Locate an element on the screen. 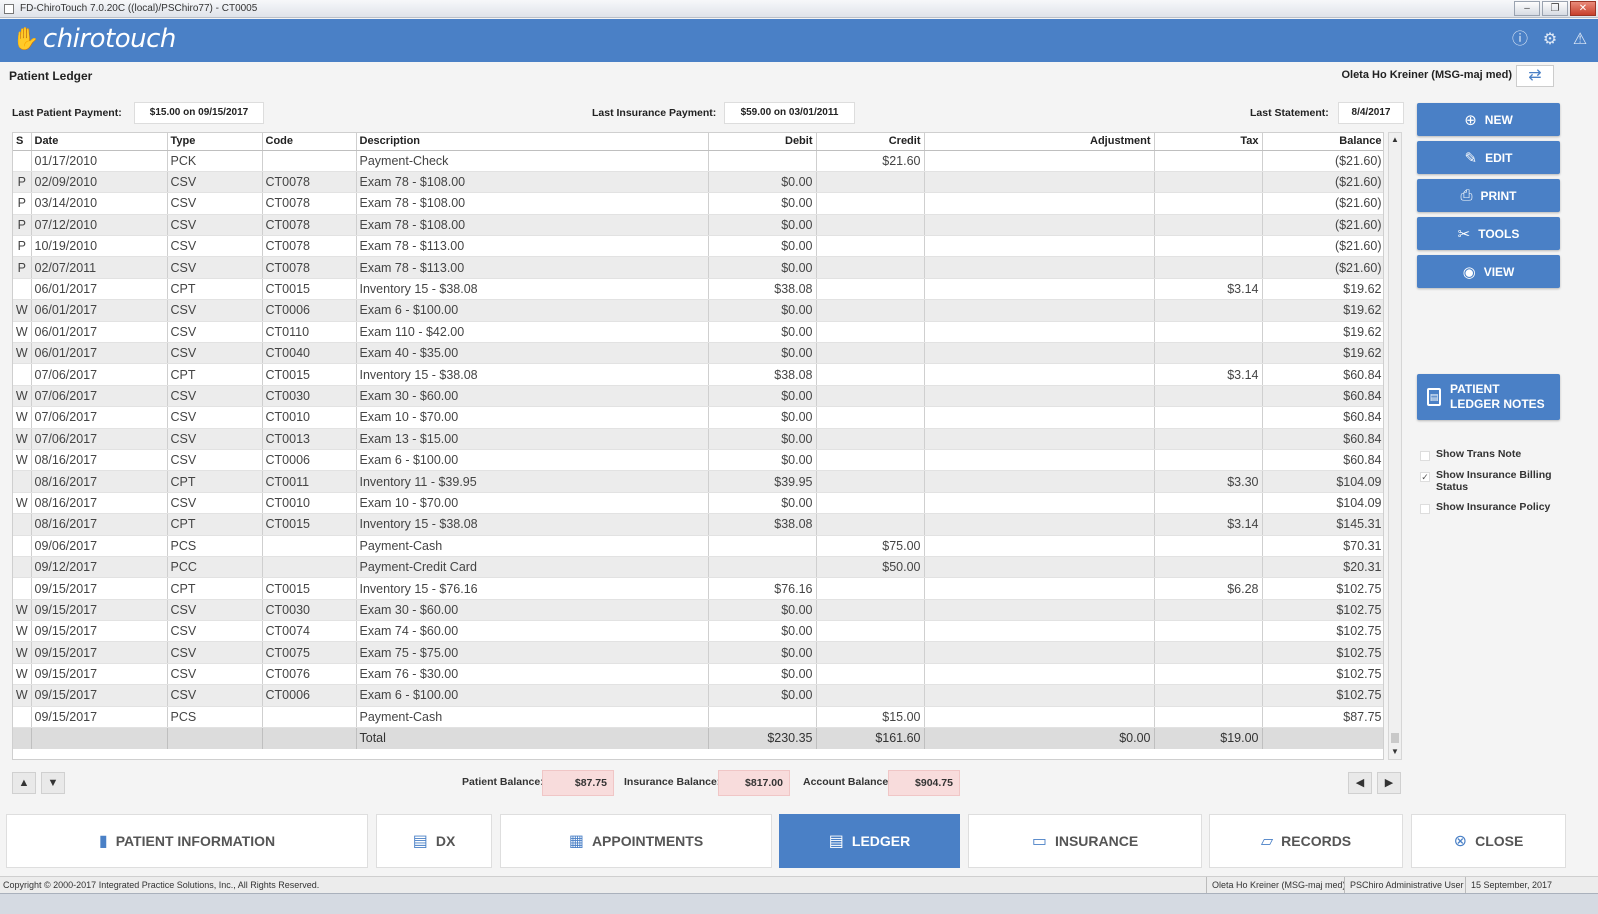 The image size is (1598, 914). column-header-tax: Tax is located at coordinates (1208, 142).